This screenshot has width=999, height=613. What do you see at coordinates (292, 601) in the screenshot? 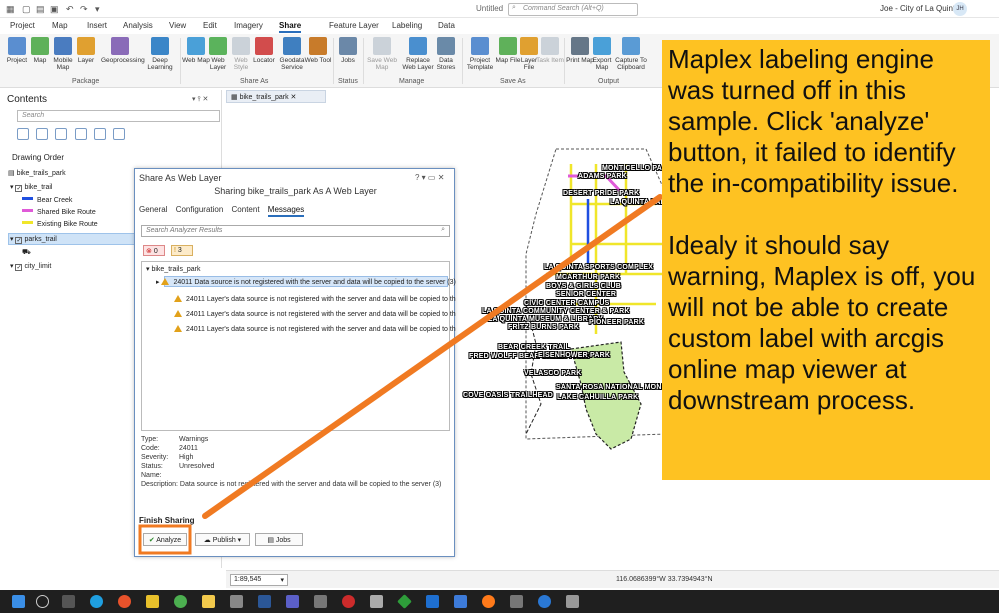
I see `teams-icon` at bounding box center [292, 601].